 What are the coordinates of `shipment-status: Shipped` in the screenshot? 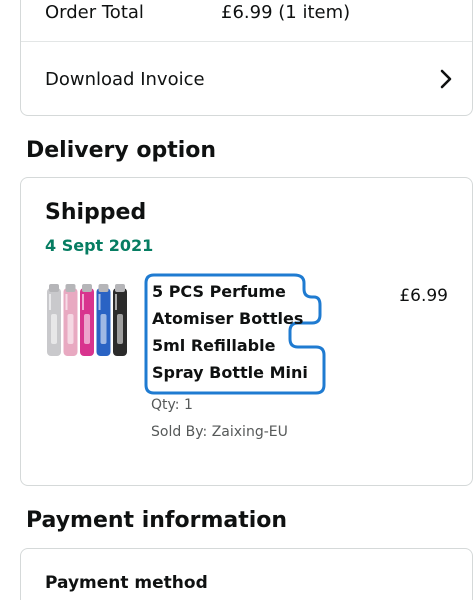 It's located at (96, 212).